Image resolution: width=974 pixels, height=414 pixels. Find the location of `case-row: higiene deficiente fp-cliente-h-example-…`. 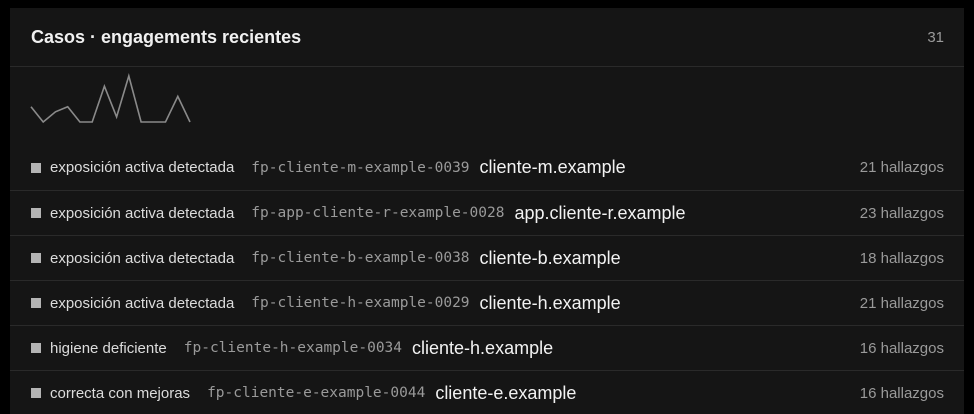

case-row: higiene deficiente fp-cliente-h-example-… is located at coordinates (487, 347).